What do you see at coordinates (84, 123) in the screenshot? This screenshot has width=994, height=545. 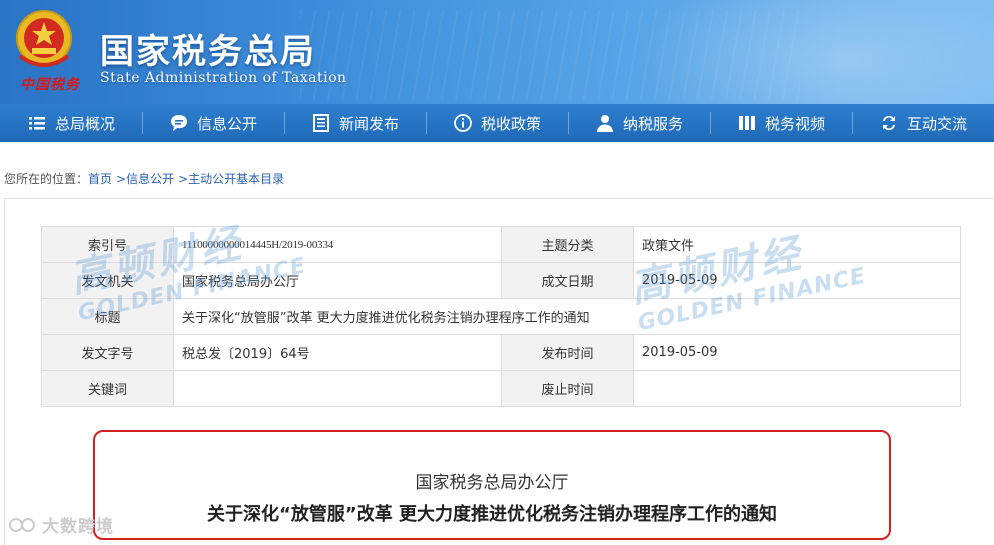 I see `nav-label: 总局概况` at bounding box center [84, 123].